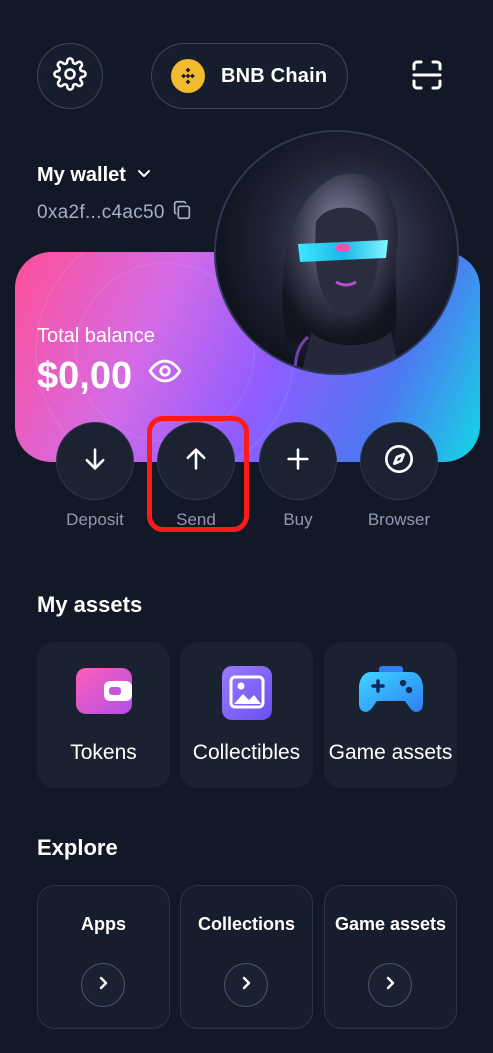 This screenshot has width=493, height=1053. Describe the element at coordinates (390, 752) in the screenshot. I see `game-assets-label: Game assets` at that location.